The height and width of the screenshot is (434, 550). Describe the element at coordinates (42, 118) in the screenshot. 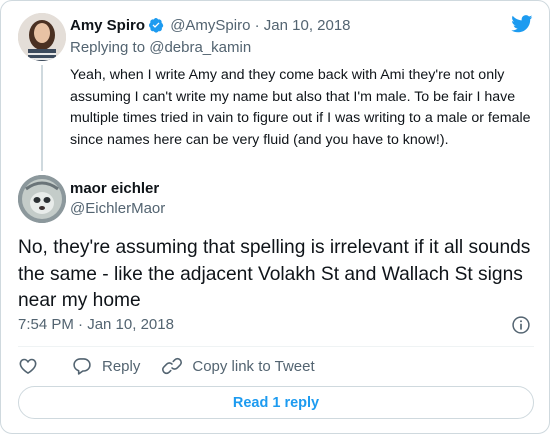

I see `thread-connector-line` at that location.